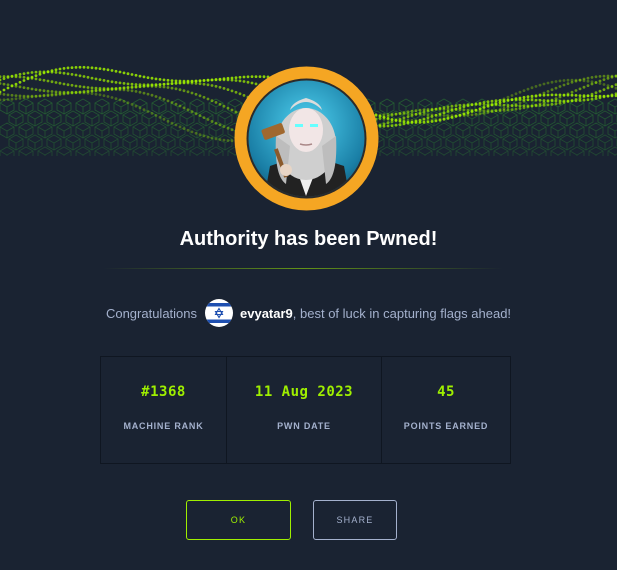 This screenshot has width=617, height=570. What do you see at coordinates (308, 239) in the screenshot?
I see `page-title: Authority has been Pwned!` at bounding box center [308, 239].